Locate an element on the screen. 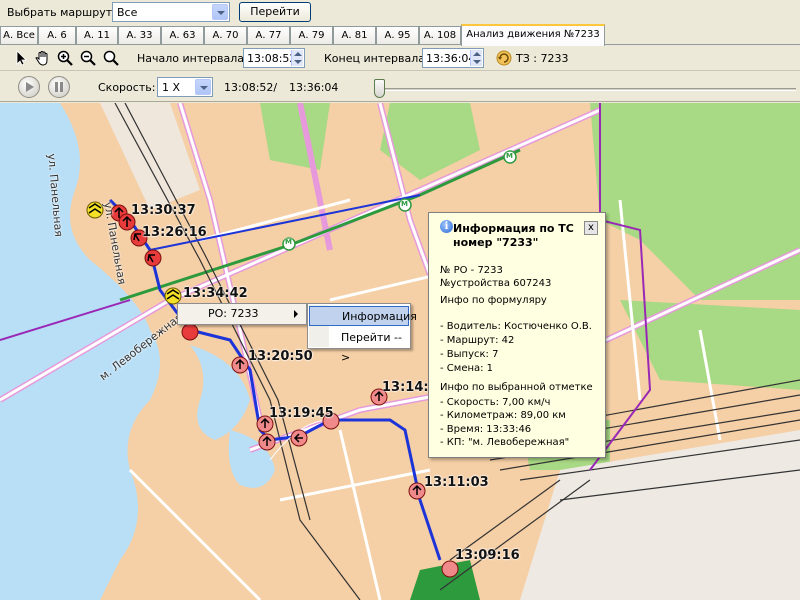 This screenshot has width=800, height=600. menu-item-ro: РО: 7233 is located at coordinates (242, 314).